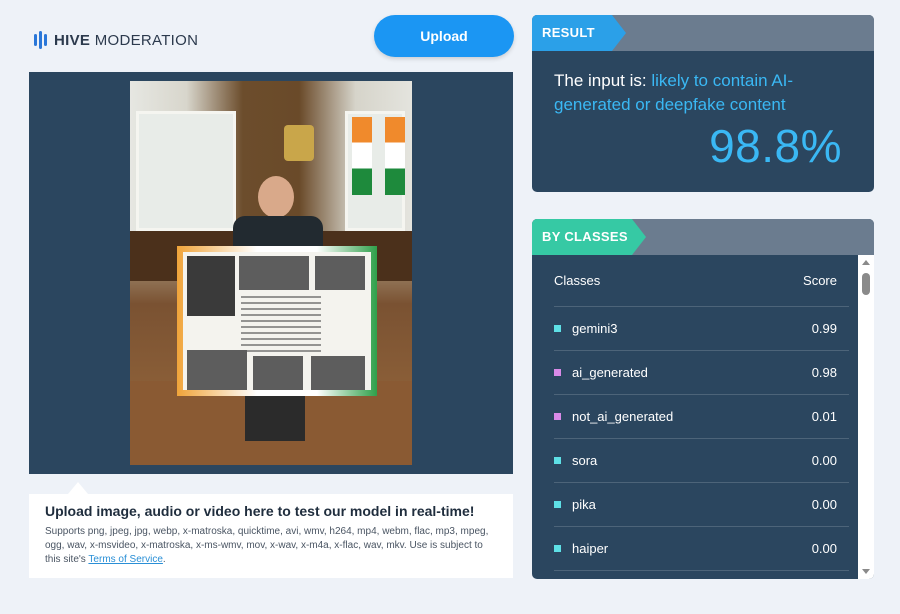 The image size is (900, 614). Describe the element at coordinates (824, 328) in the screenshot. I see `class-score: 0.99` at that location.